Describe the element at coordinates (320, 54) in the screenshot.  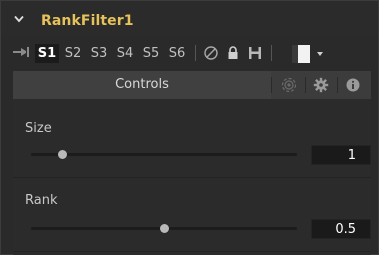
I see `dropdown-arrow-icon` at that location.